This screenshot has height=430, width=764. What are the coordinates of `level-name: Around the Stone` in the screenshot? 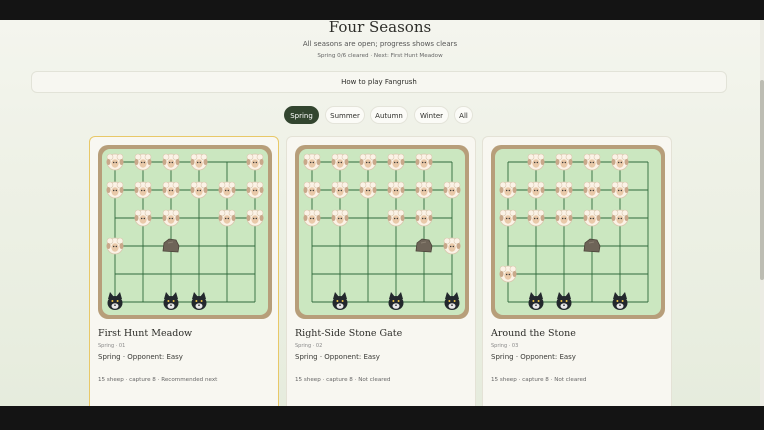 It's located at (533, 333).